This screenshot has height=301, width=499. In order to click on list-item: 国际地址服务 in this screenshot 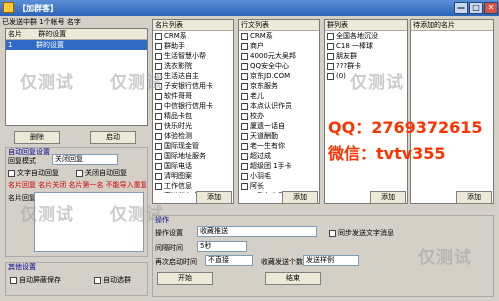, I will do `click(193, 156)`.